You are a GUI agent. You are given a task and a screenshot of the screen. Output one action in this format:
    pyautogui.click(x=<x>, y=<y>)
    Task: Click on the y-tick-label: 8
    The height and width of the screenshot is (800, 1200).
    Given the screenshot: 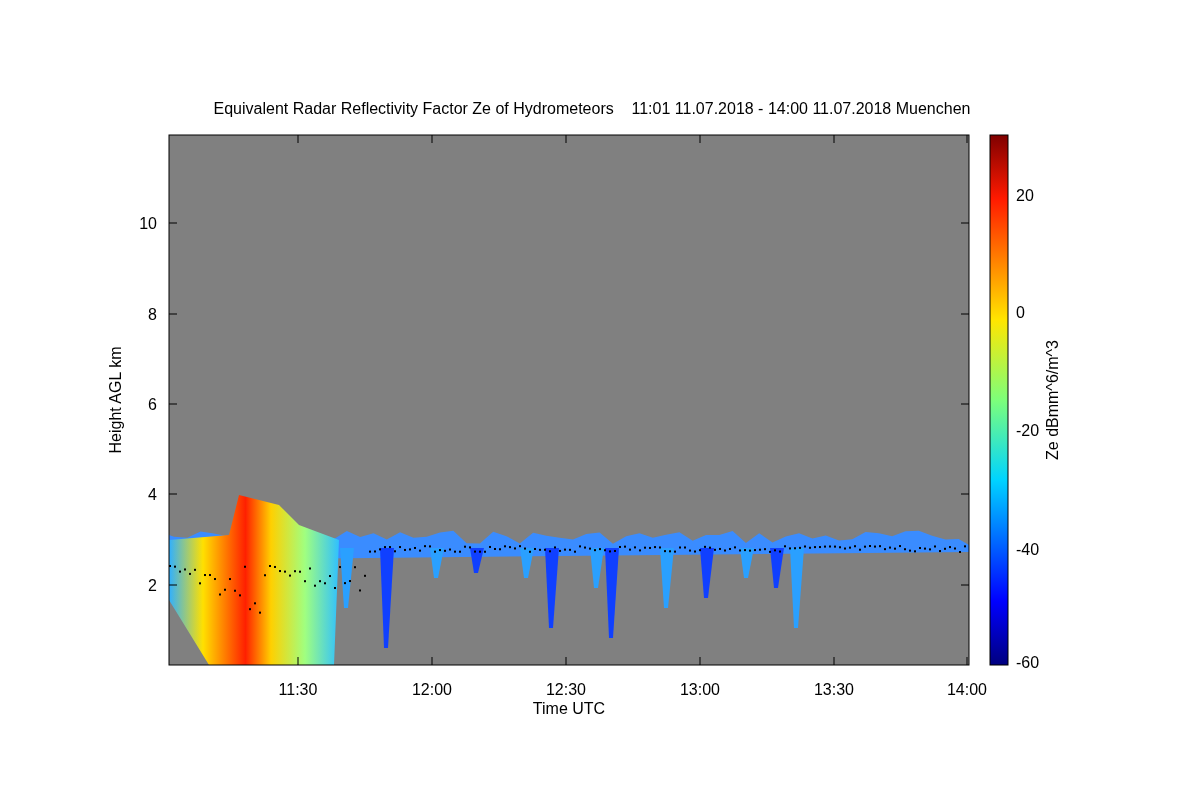 What is the action you would take?
    pyautogui.click(x=152, y=314)
    